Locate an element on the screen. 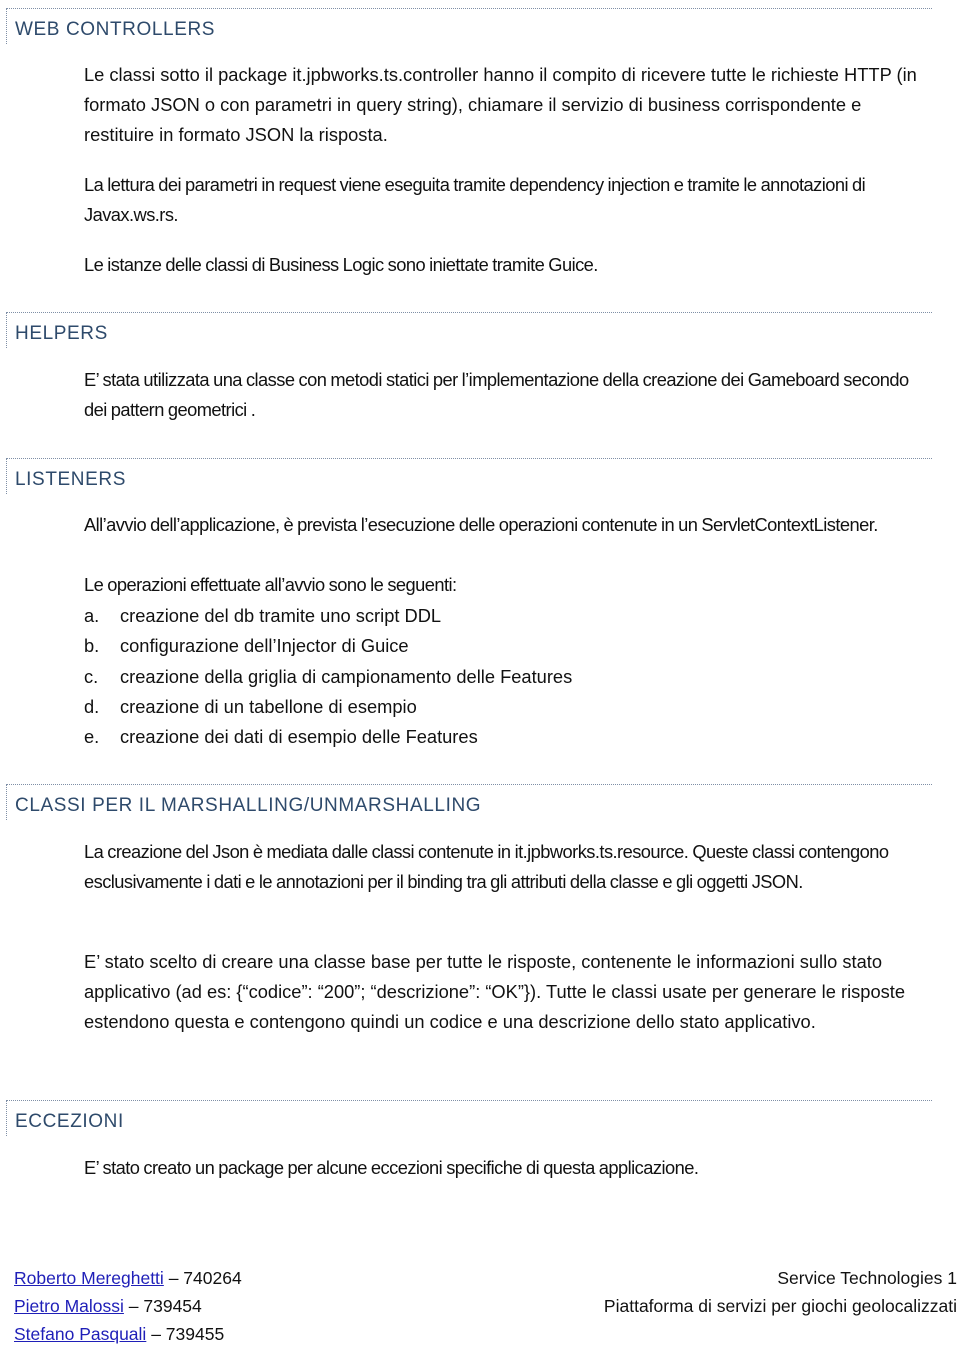 This screenshot has height=1348, width=960. author-link: Pietro Malossi is located at coordinates (69, 1306).